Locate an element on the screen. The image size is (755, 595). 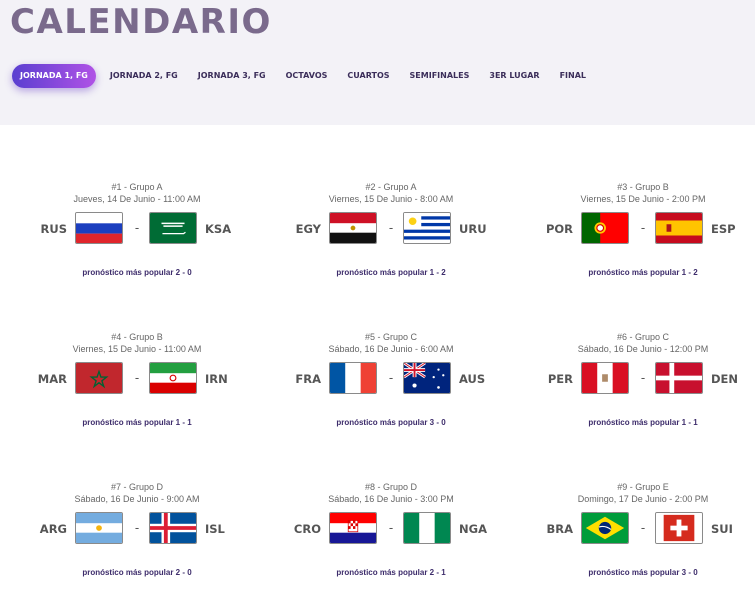
away-team-code: SUI is located at coordinates (722, 529).